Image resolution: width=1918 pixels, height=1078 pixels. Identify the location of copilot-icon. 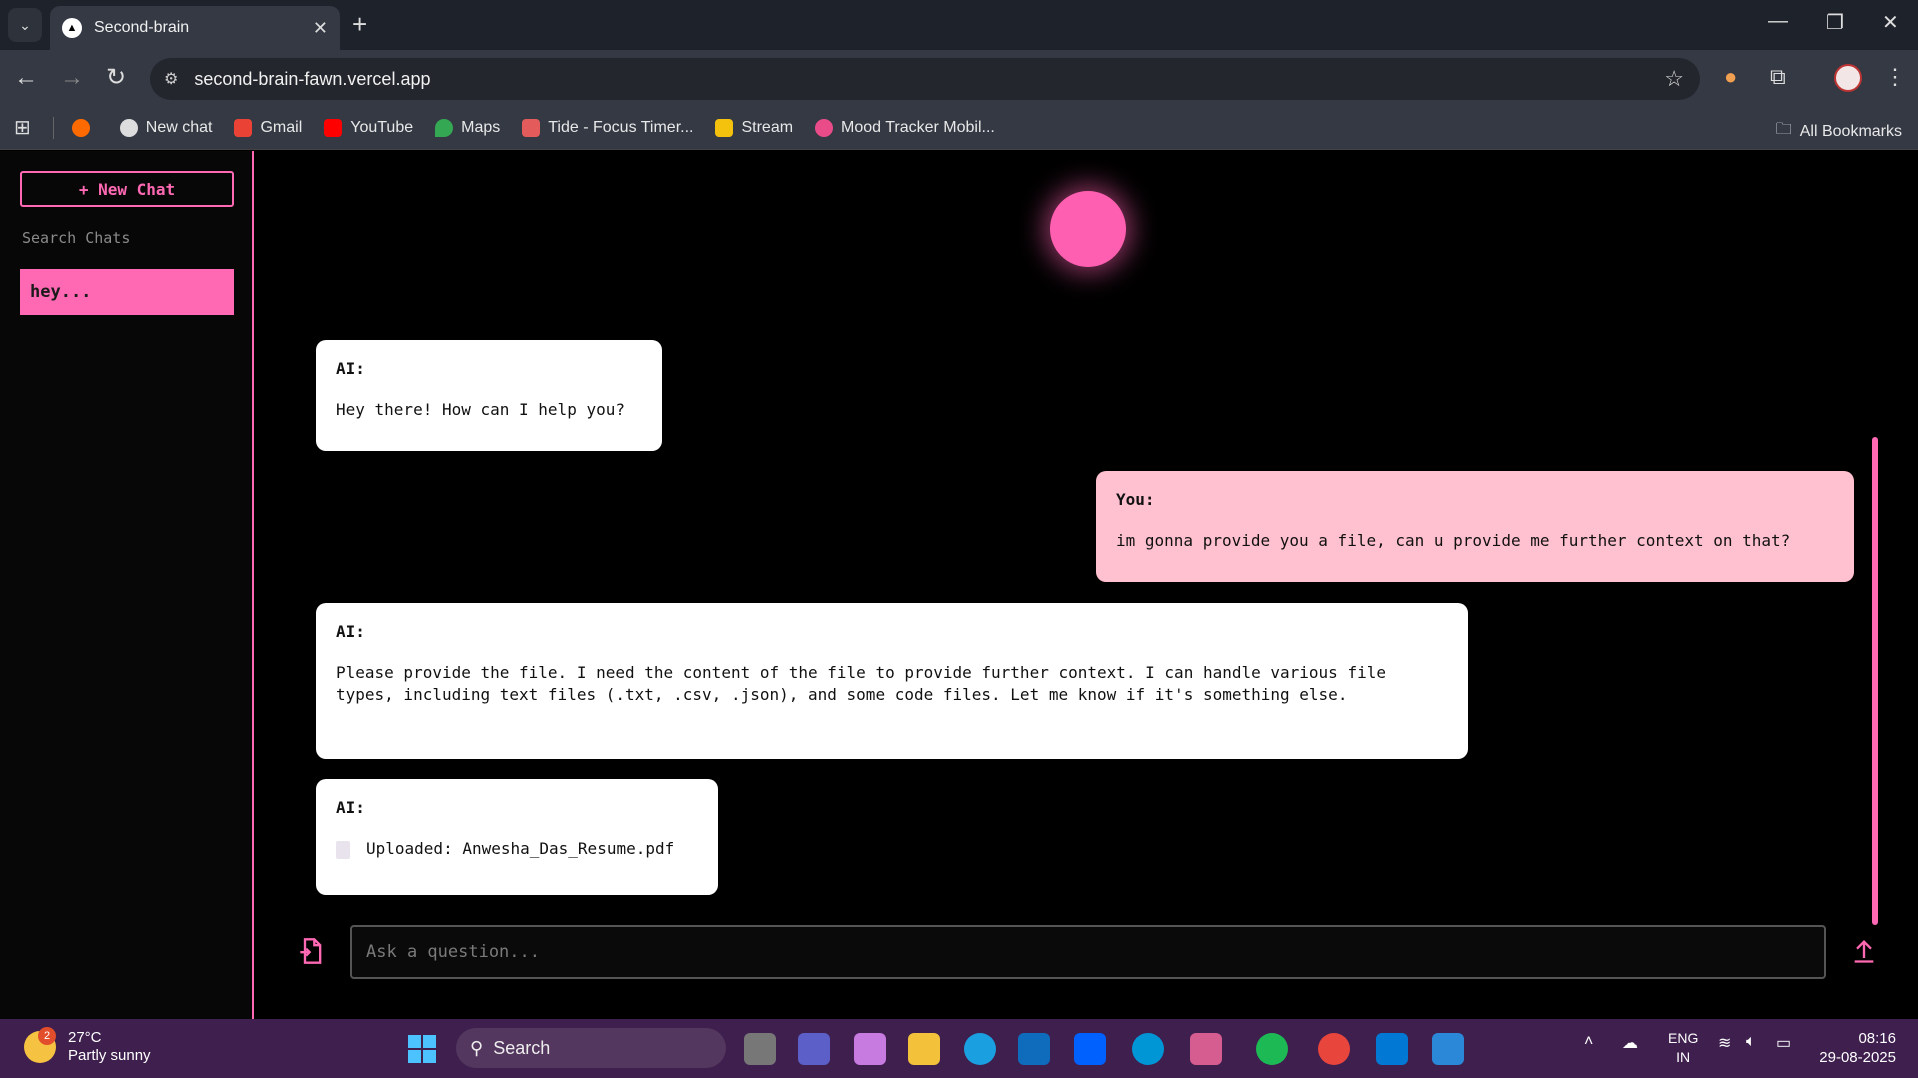
(870, 1049).